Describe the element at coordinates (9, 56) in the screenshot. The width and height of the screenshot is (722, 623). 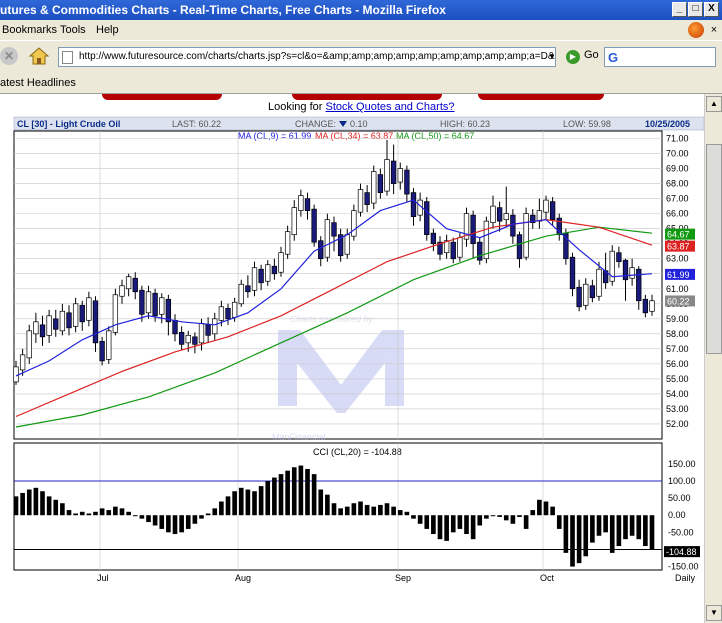
I see `stop-icon: ✕` at that location.